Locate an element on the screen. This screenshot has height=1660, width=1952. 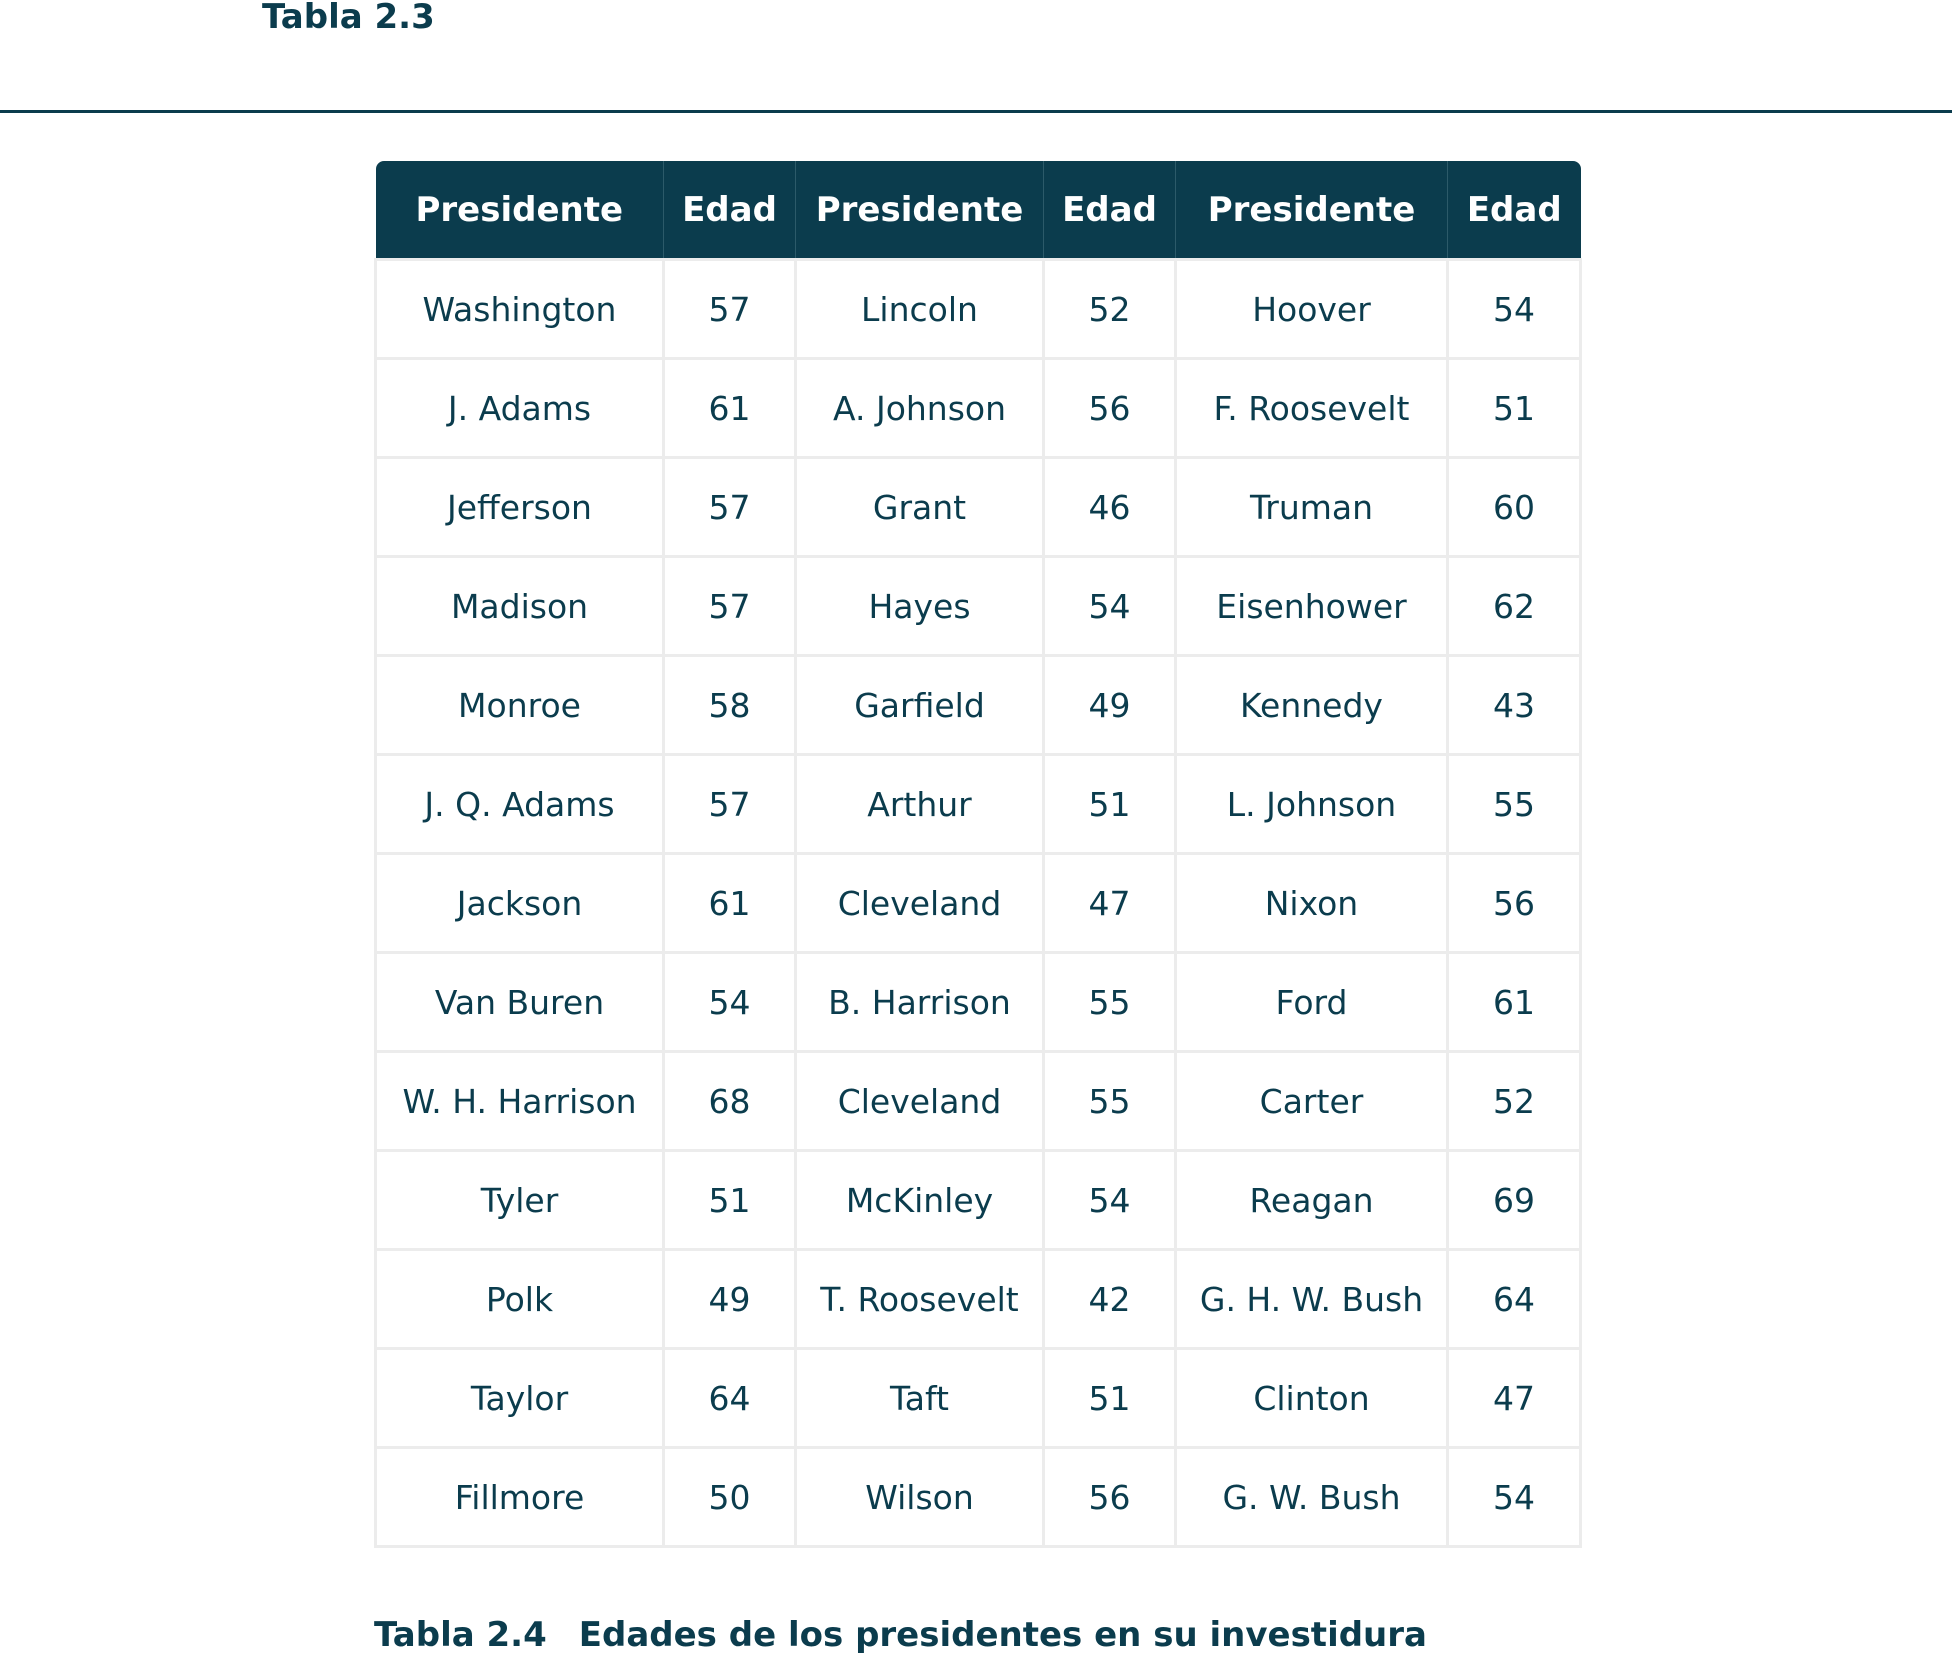
table-row: J. Q. Adams 57 Arthur 51 L. Johnson 55 is located at coordinates (978, 804).